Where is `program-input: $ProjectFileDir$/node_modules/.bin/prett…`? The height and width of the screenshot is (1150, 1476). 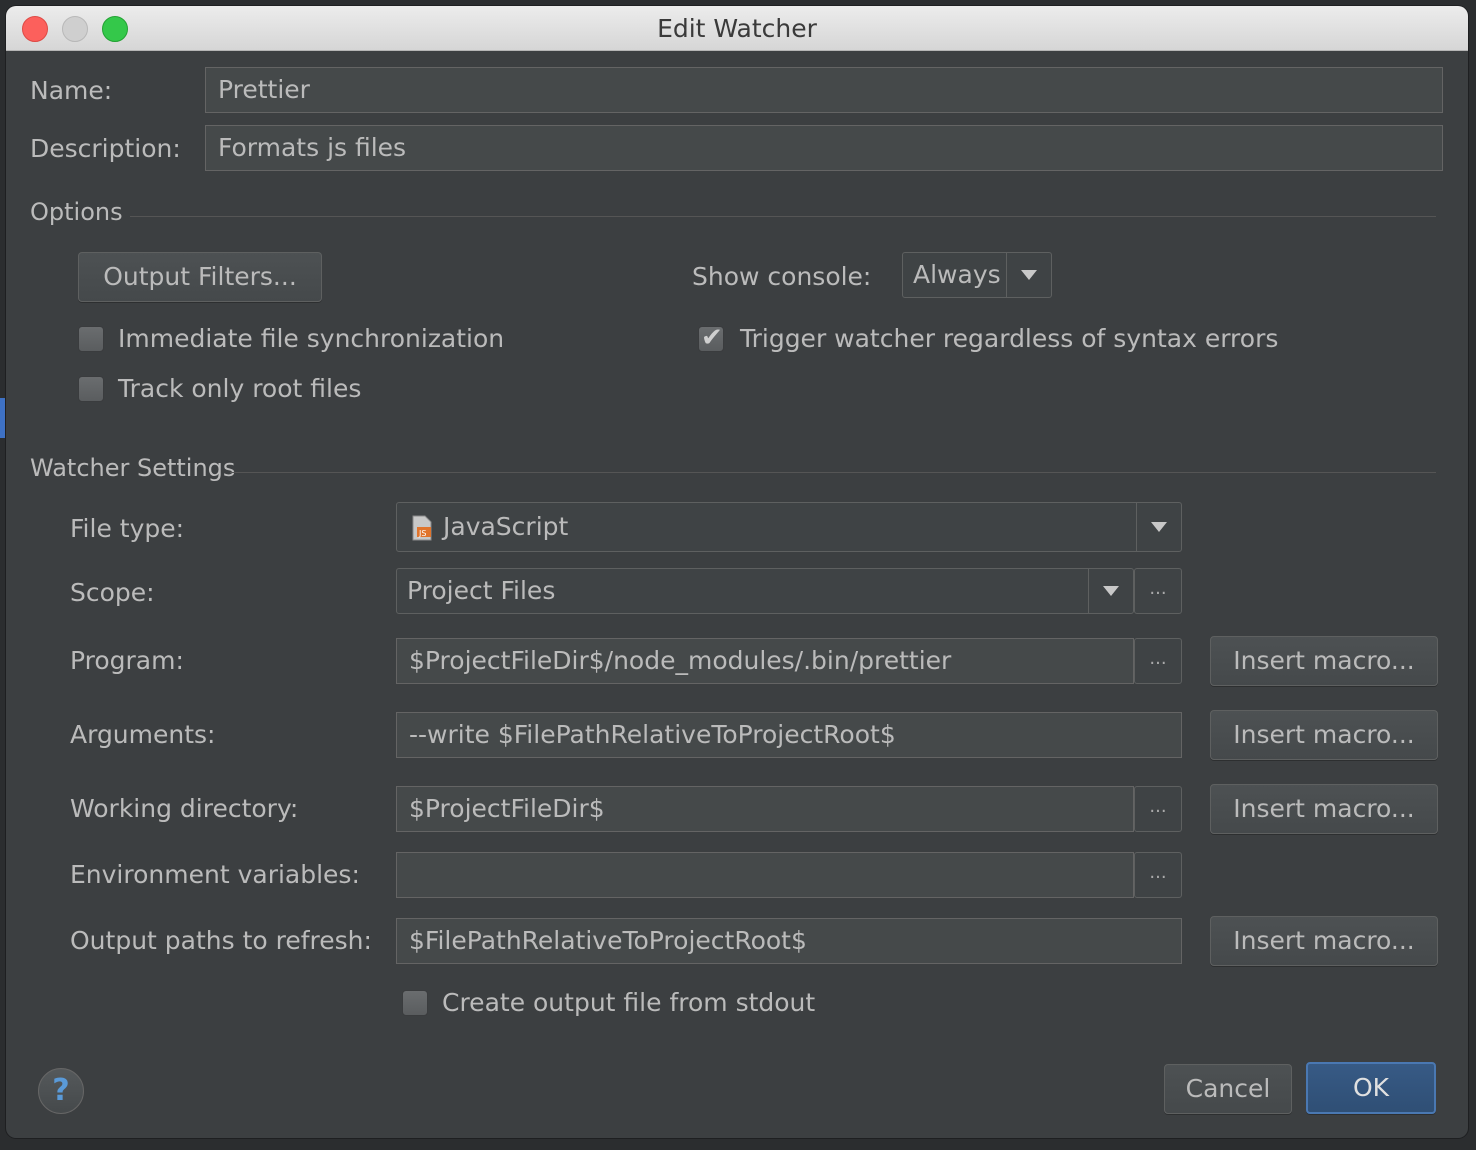
program-input: $ProjectFileDir$/node_modules/.bin/prett… is located at coordinates (765, 661).